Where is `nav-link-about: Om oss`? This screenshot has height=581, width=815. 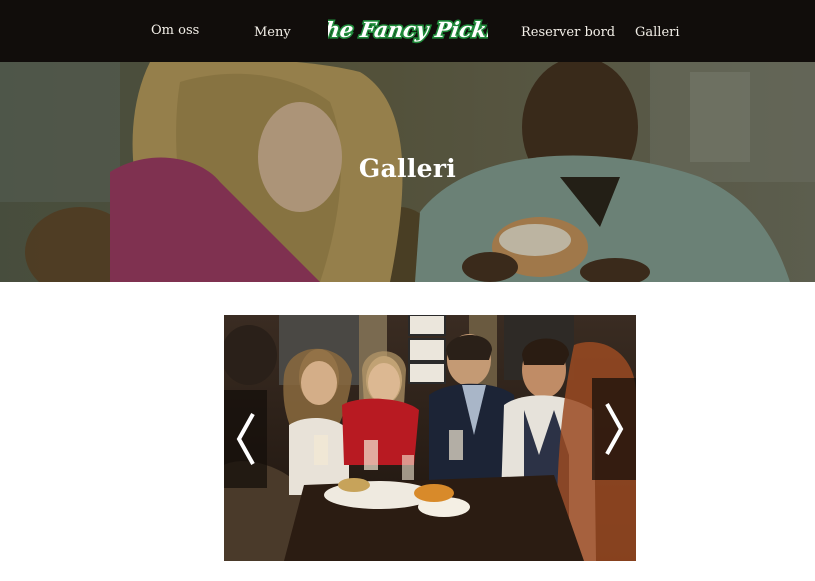
nav-link-about: Om oss is located at coordinates (175, 30).